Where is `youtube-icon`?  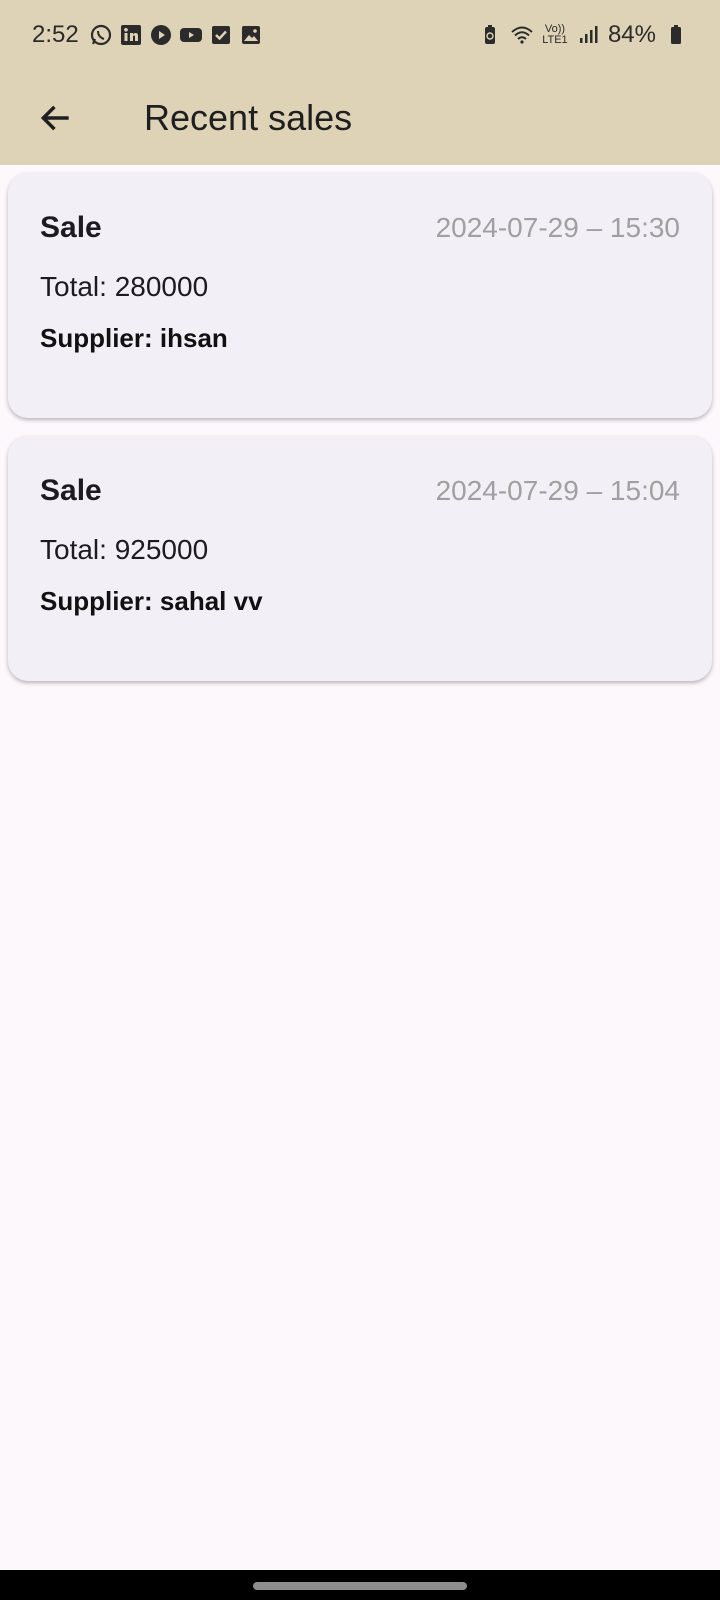 youtube-icon is located at coordinates (191, 35).